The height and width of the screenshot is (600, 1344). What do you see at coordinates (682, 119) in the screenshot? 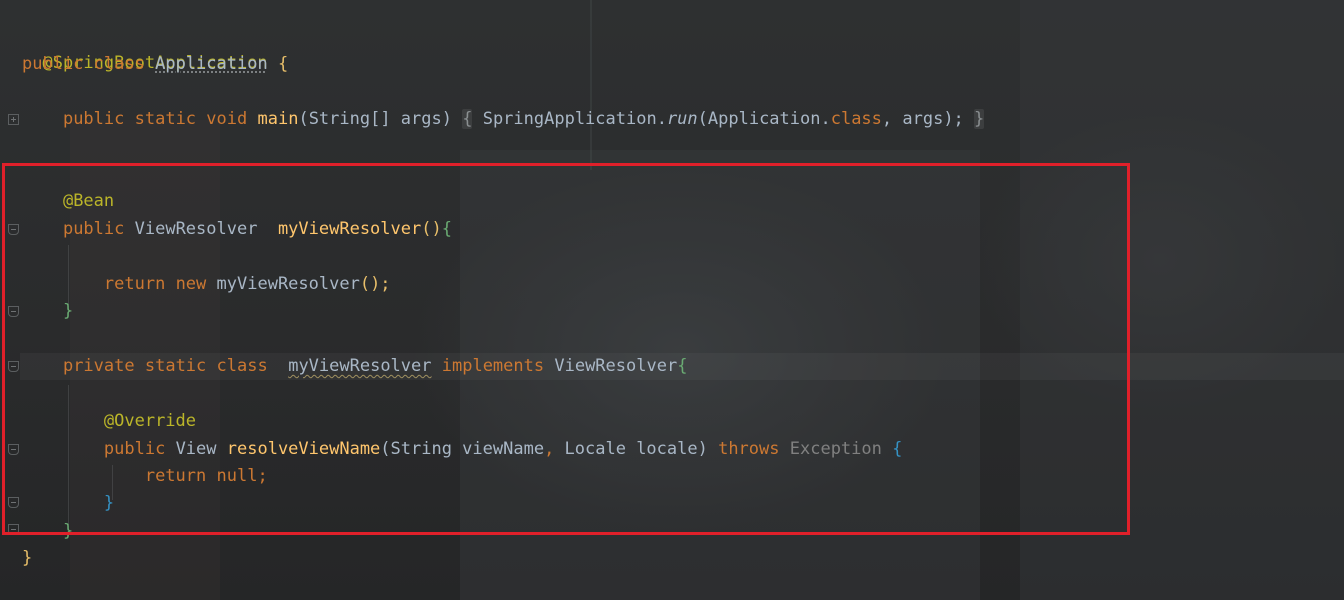
I see `method-run: run` at bounding box center [682, 119].